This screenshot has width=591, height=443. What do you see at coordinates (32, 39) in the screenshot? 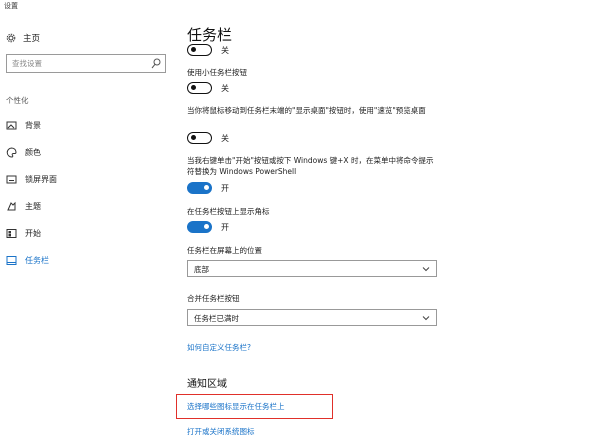
I see `sidebar-home-label: 主页` at bounding box center [32, 39].